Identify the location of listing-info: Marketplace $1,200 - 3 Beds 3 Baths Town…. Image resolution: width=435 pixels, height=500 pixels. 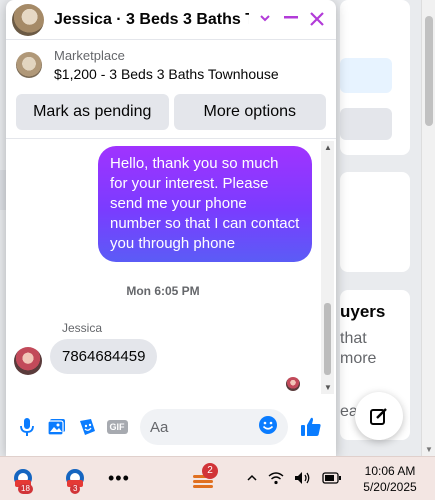
(171, 65).